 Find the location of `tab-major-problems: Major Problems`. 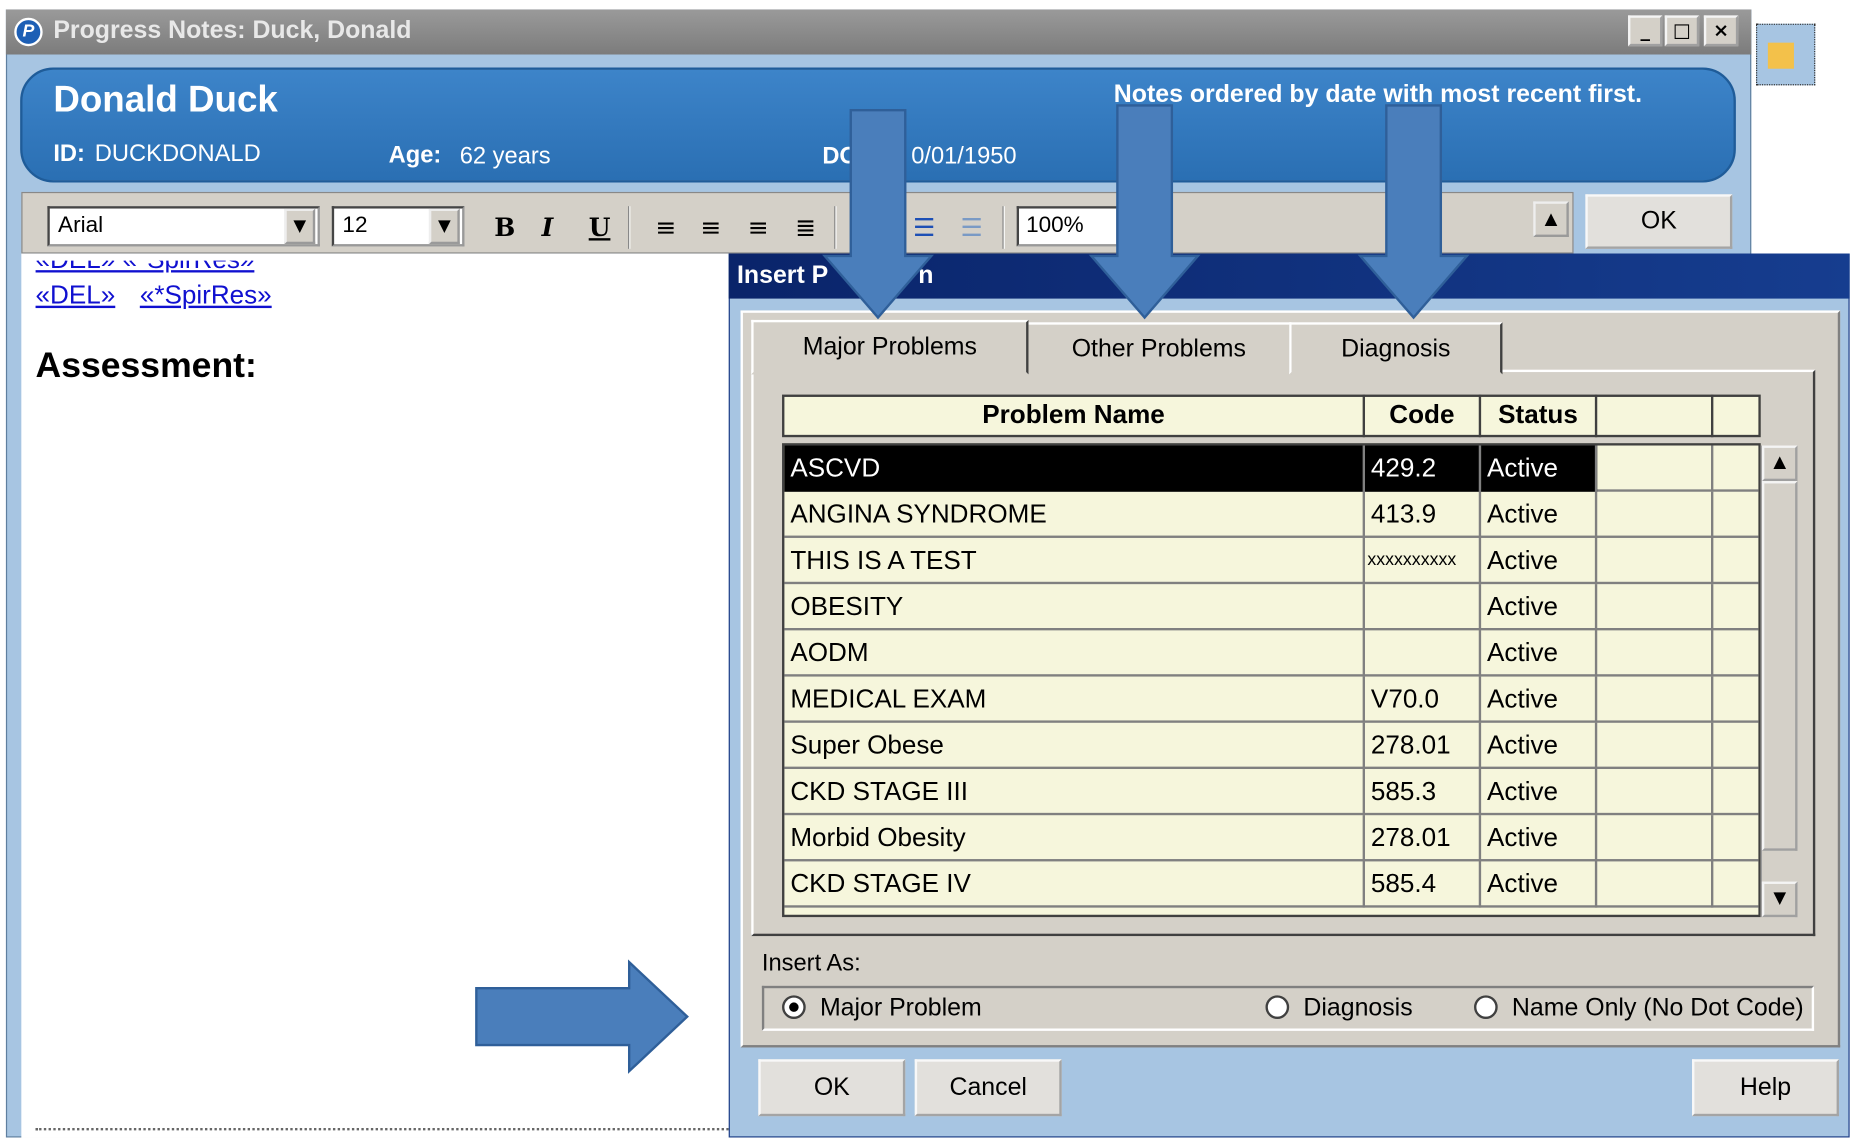

tab-major-problems: Major Problems is located at coordinates (890, 347).